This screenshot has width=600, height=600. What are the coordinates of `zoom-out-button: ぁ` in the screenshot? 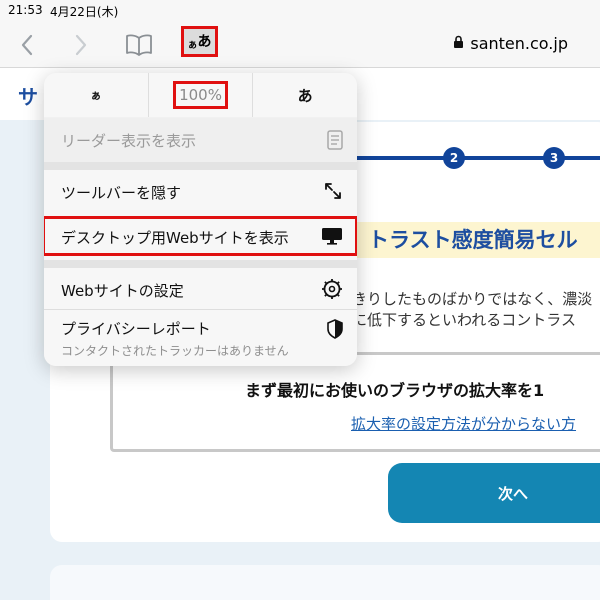 It's located at (96, 95).